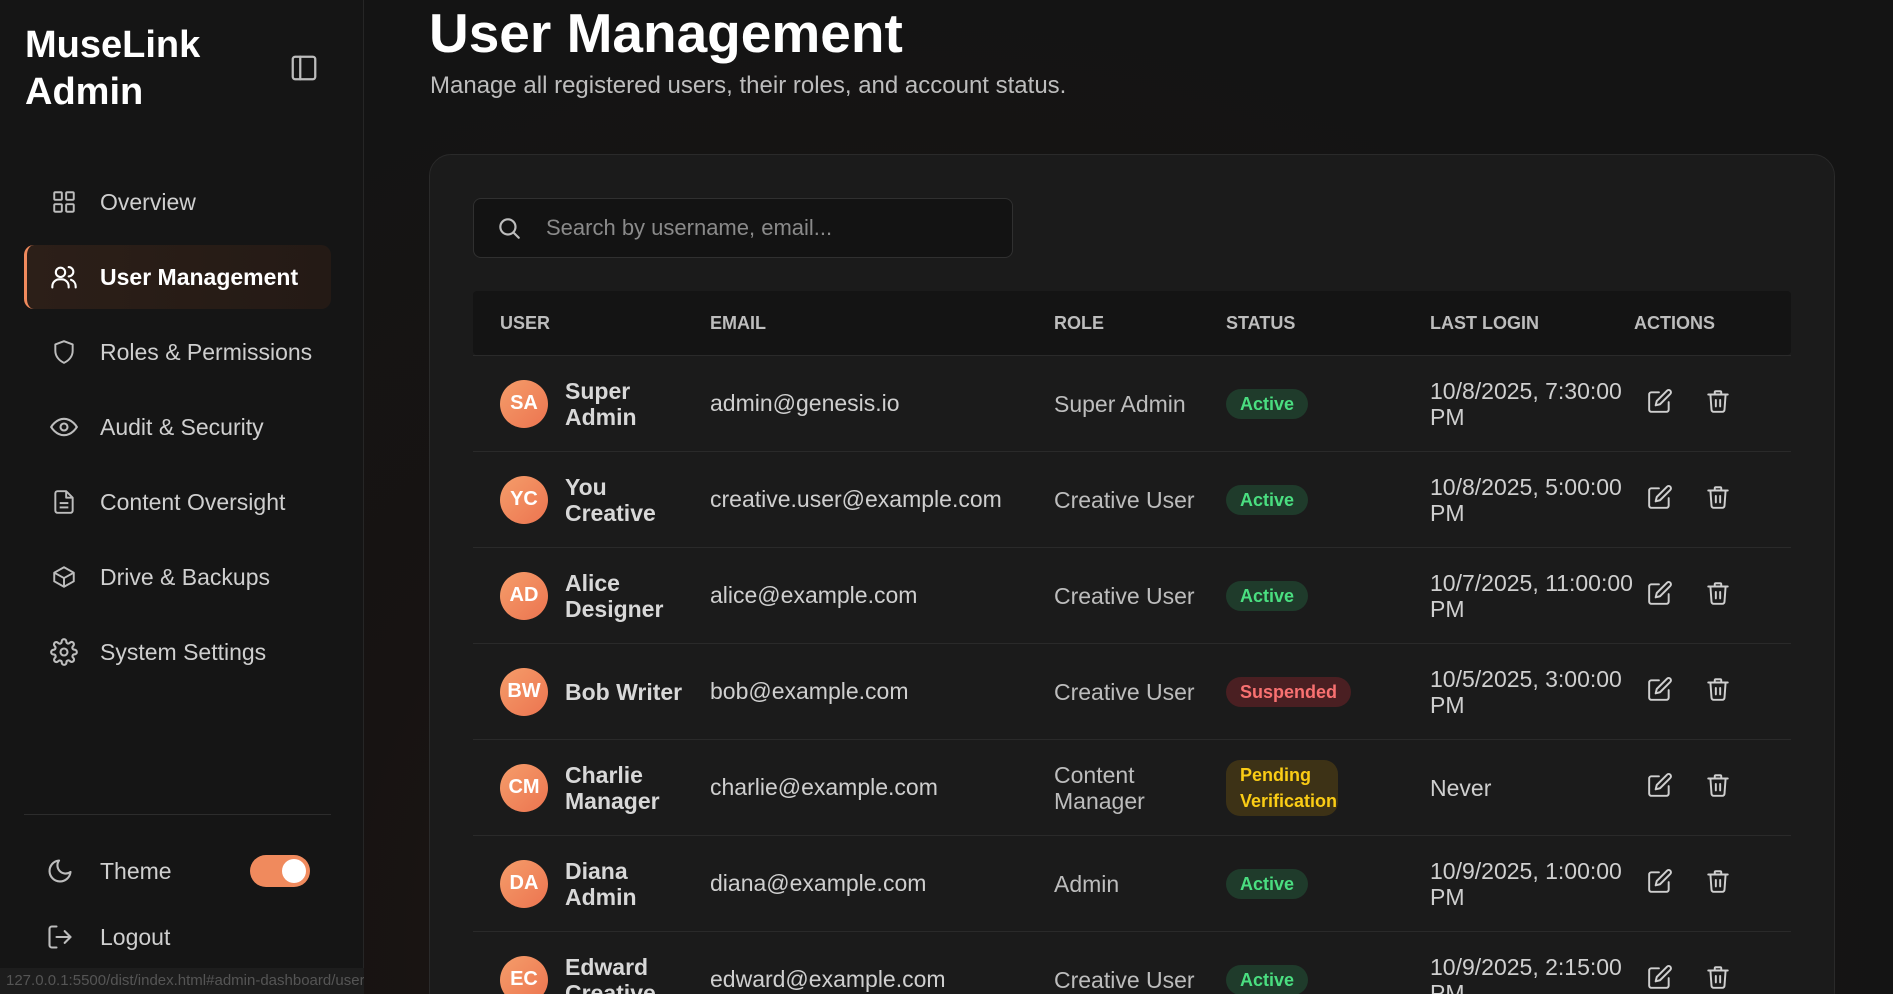  Describe the element at coordinates (591, 323) in the screenshot. I see `col-header-user: USER` at that location.